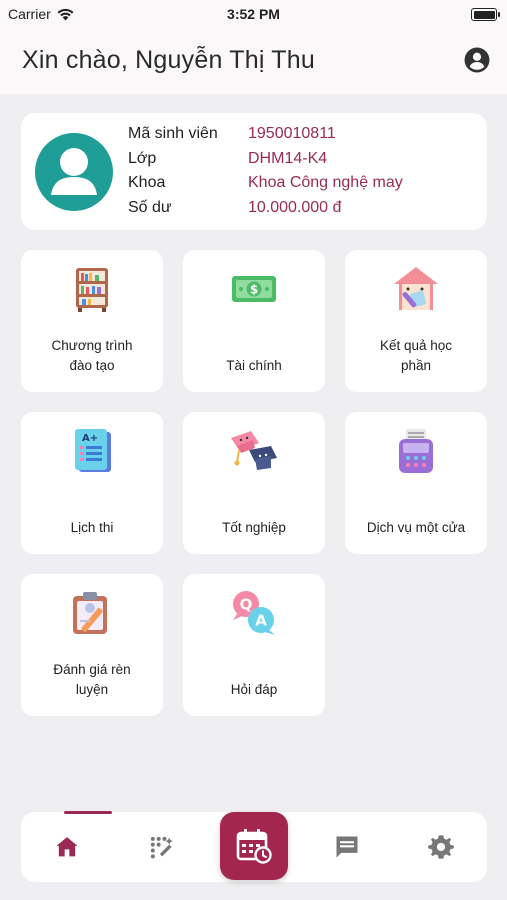  What do you see at coordinates (90, 613) in the screenshot?
I see `clipboard-pencil-icon` at bounding box center [90, 613].